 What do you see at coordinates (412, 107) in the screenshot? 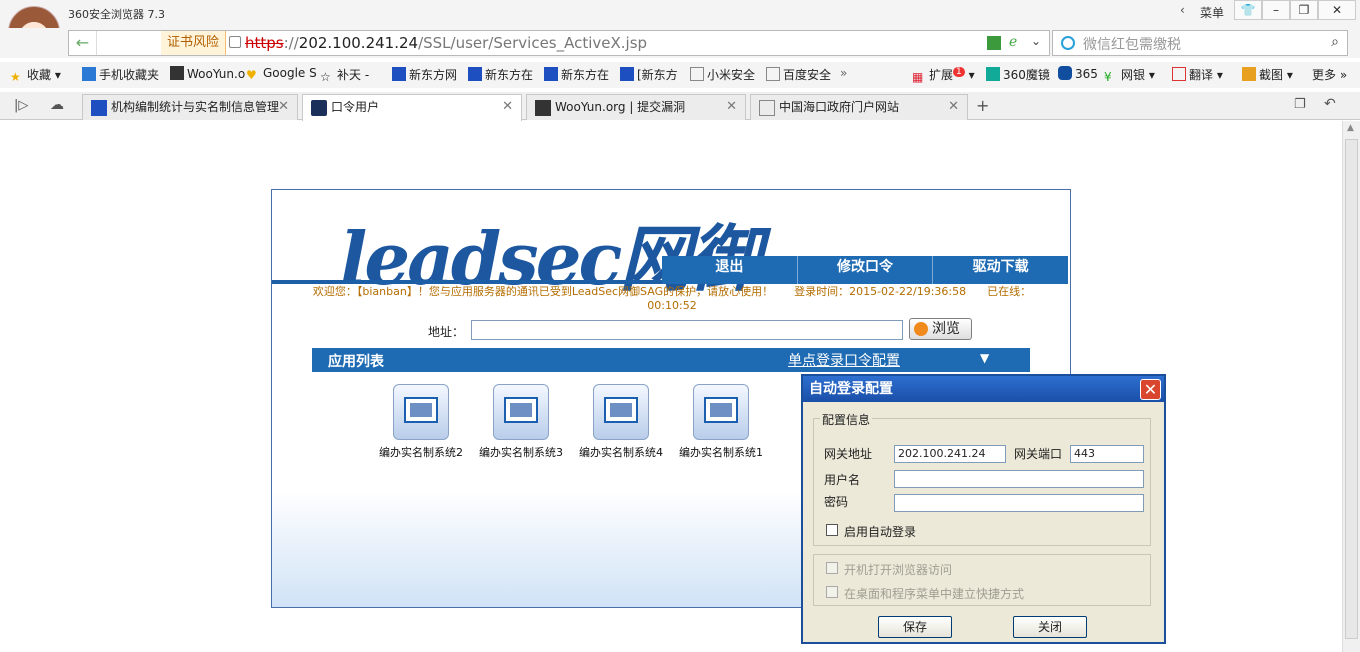
I see `tab-token-user: 口令用户 ✕` at bounding box center [412, 107].